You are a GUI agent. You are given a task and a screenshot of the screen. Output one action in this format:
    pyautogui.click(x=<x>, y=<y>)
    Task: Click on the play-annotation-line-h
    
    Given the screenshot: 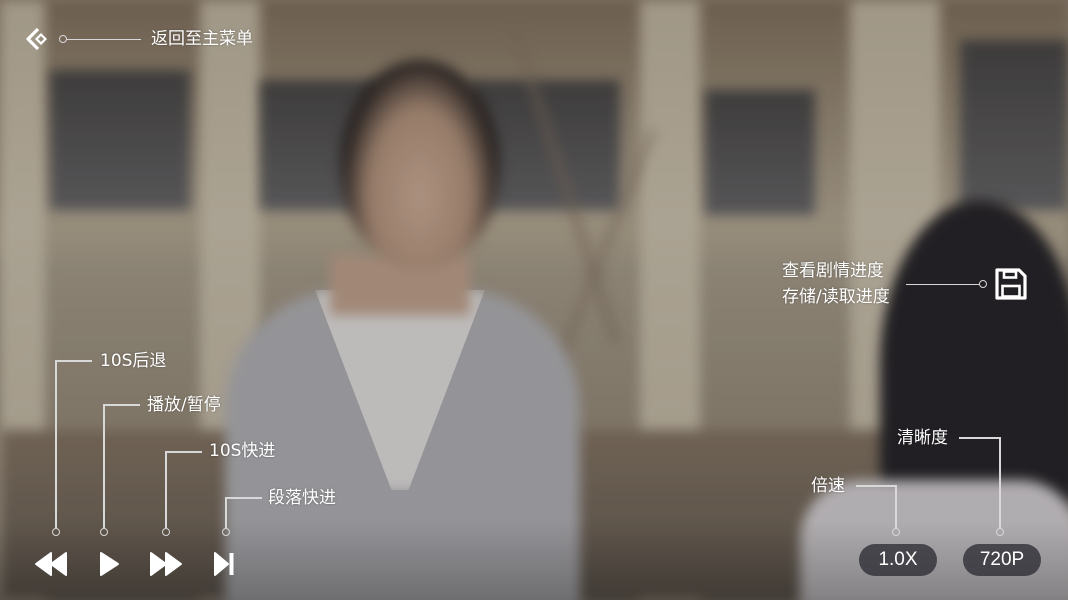 What is the action you would take?
    pyautogui.click(x=121, y=405)
    